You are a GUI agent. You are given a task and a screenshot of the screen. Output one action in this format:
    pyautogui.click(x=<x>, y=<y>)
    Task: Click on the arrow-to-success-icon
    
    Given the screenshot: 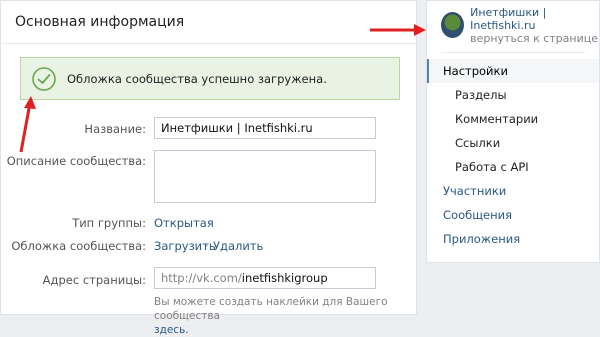 What is the action you would take?
    pyautogui.click(x=27, y=124)
    